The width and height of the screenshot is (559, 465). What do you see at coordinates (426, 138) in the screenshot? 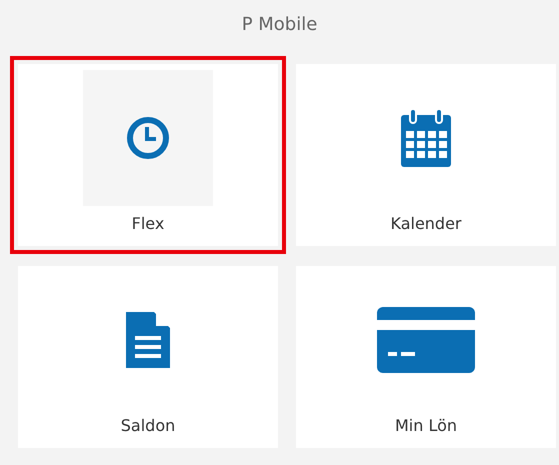
I see `calendar-icon` at bounding box center [426, 138].